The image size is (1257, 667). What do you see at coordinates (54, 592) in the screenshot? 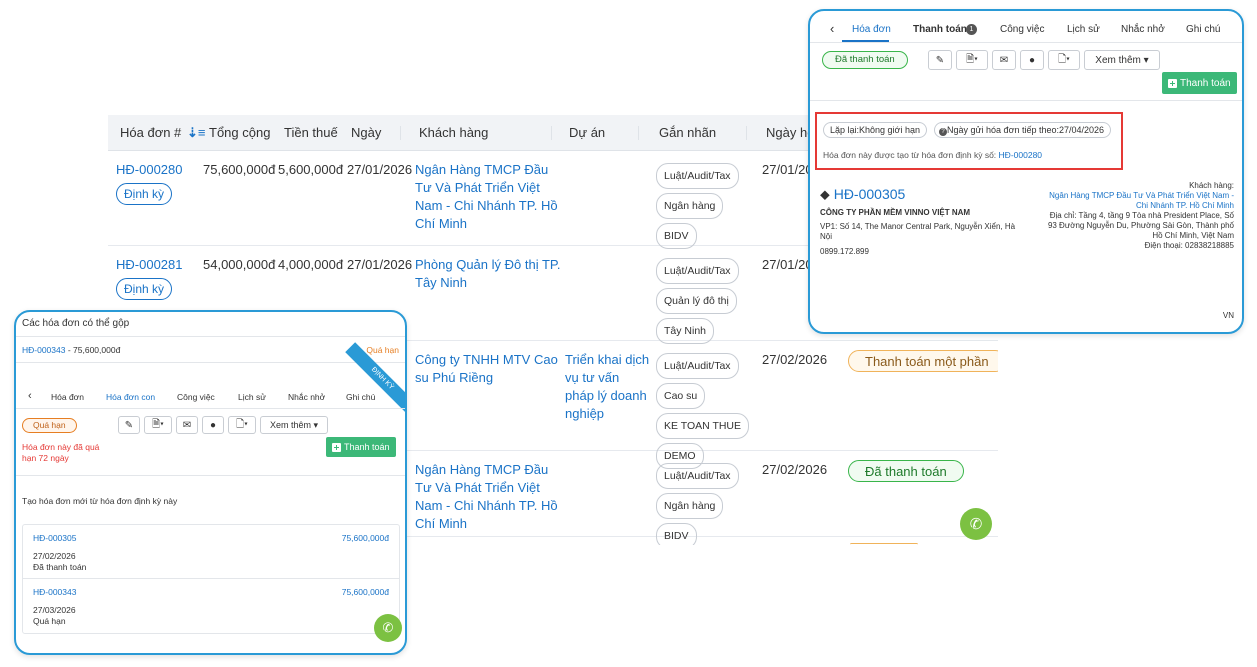
I see `child-invoice-link: HĐ-000343` at bounding box center [54, 592].